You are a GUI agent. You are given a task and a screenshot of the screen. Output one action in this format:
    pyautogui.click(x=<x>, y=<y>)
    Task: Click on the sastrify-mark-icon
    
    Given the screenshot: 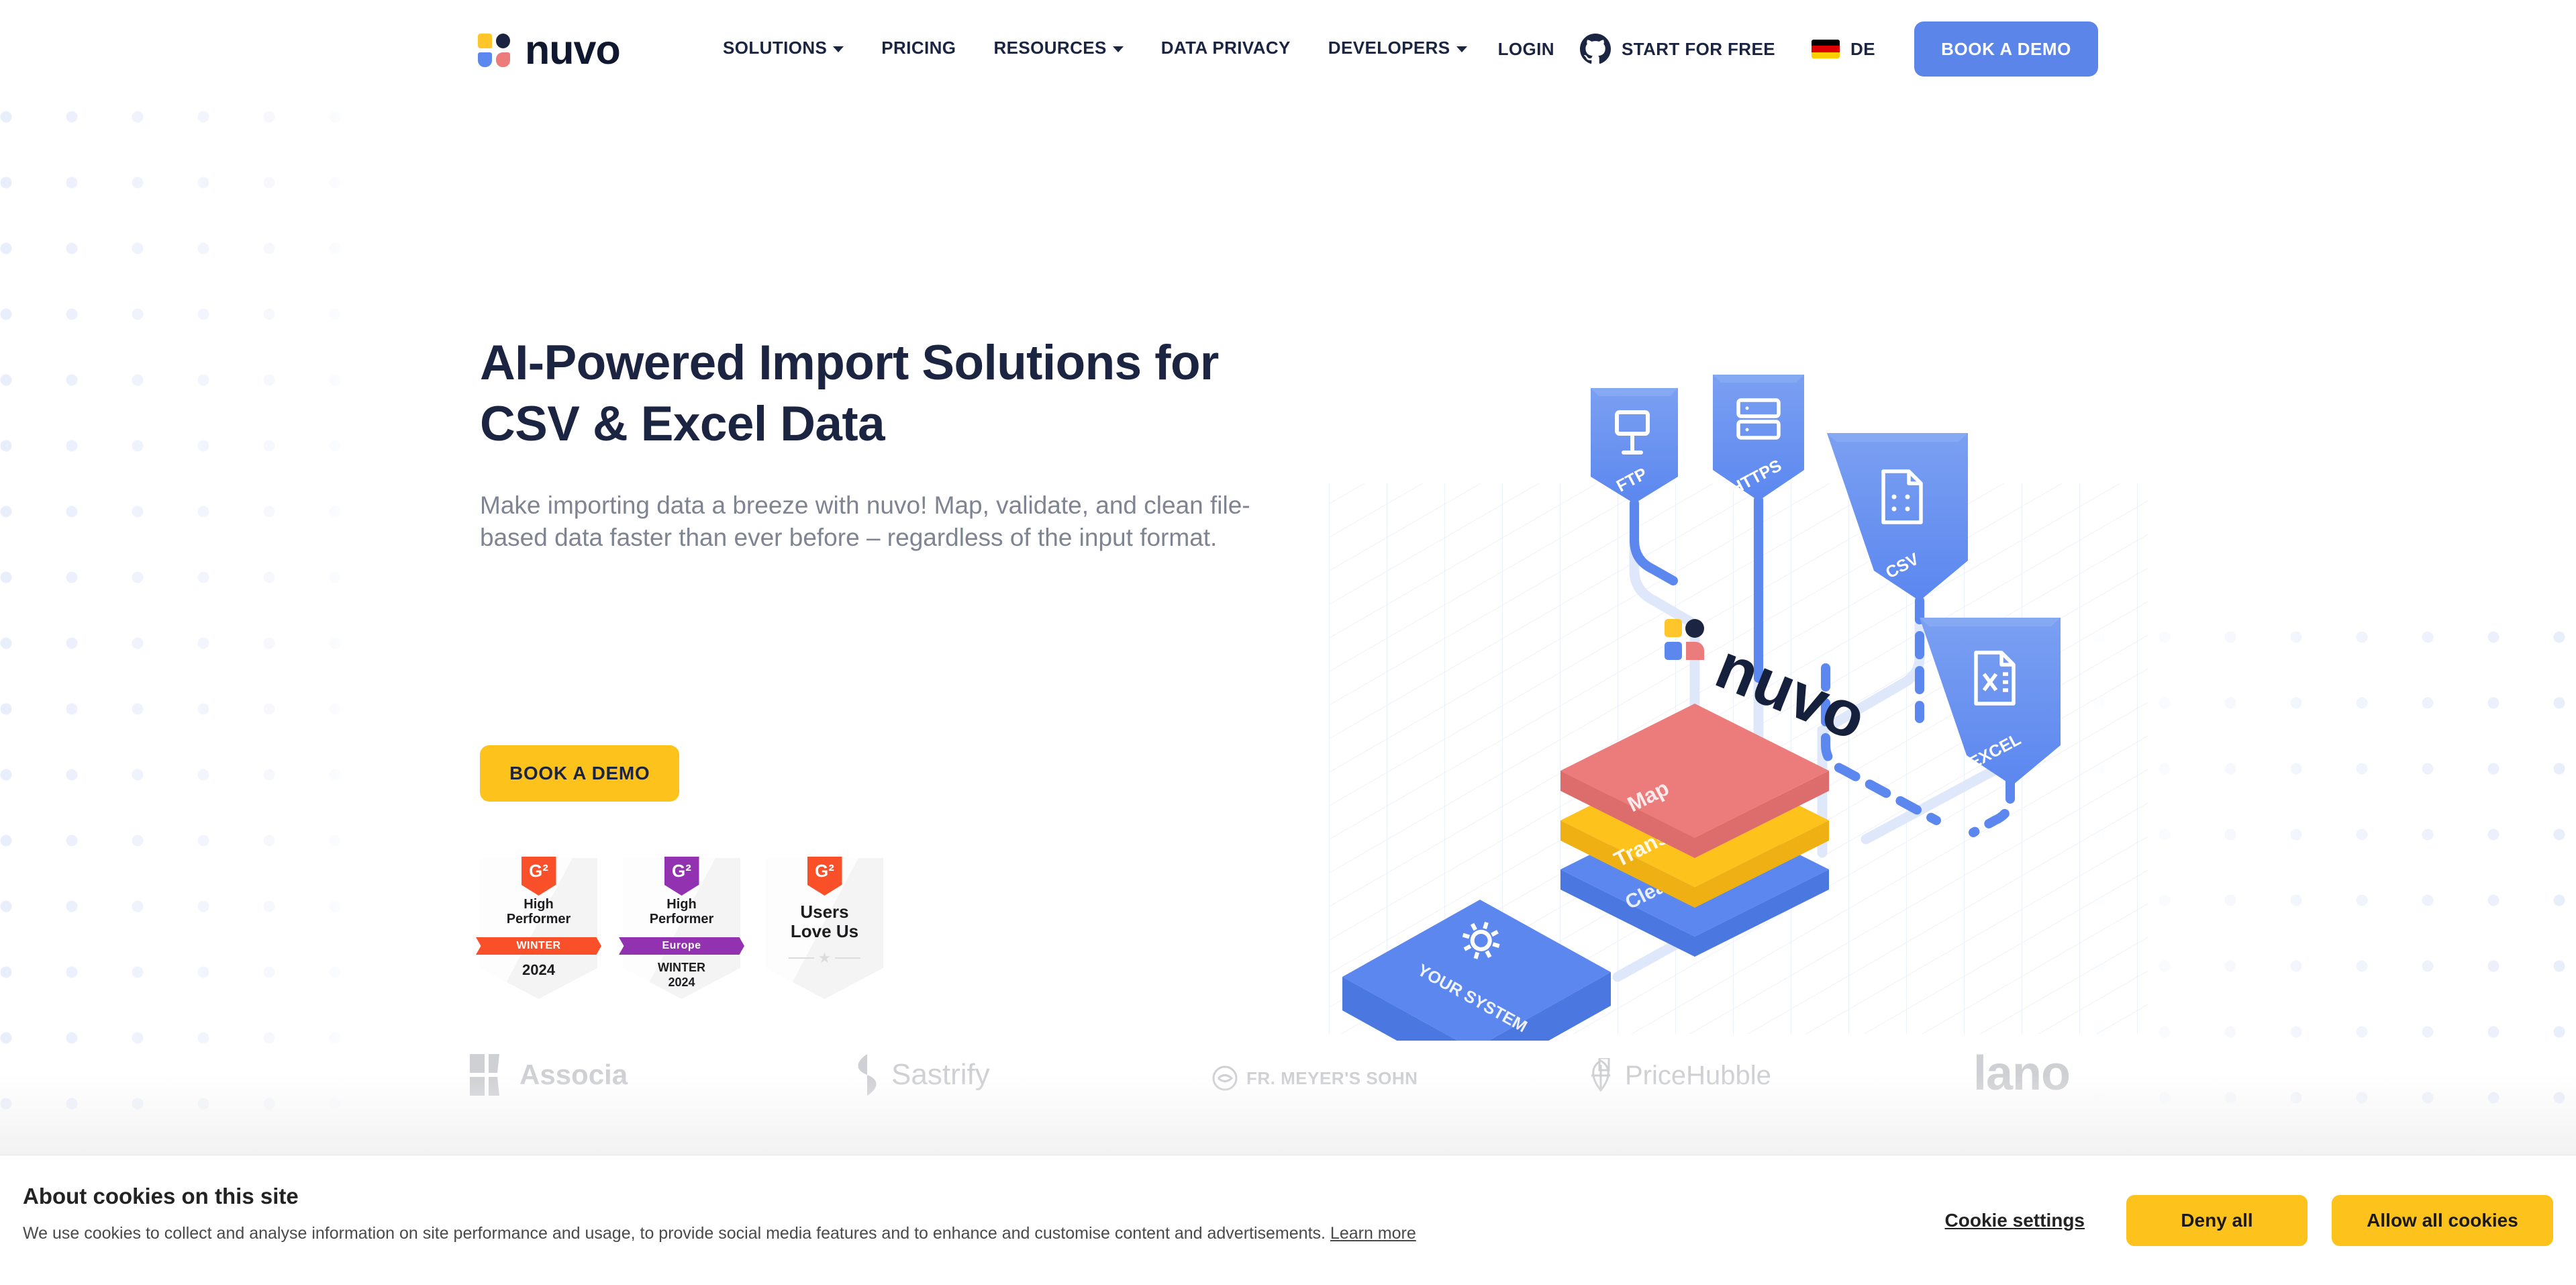 What is the action you would take?
    pyautogui.click(x=867, y=1075)
    